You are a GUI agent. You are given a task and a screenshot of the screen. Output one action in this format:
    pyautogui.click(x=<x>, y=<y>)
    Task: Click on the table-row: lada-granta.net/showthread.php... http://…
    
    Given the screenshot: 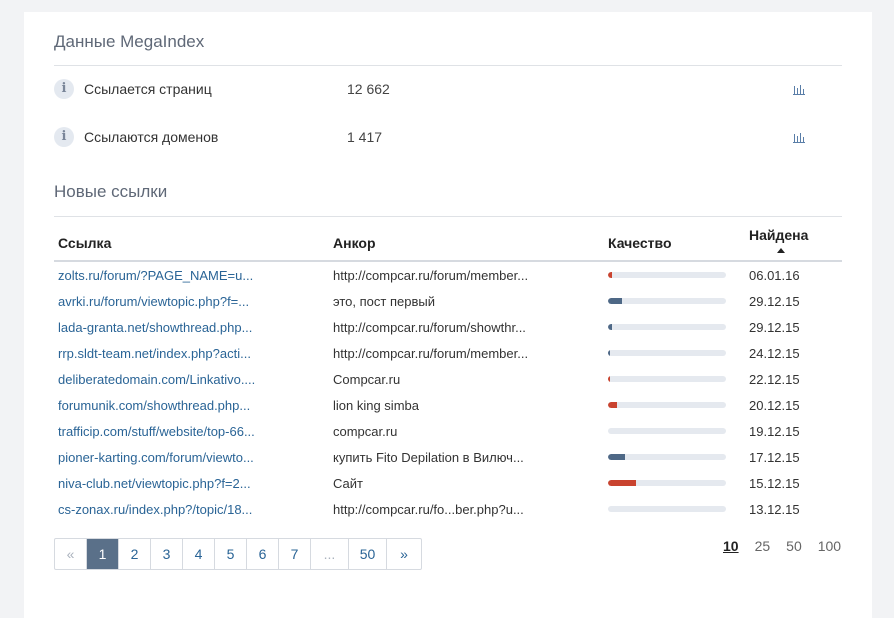 What is the action you would take?
    pyautogui.click(x=448, y=327)
    